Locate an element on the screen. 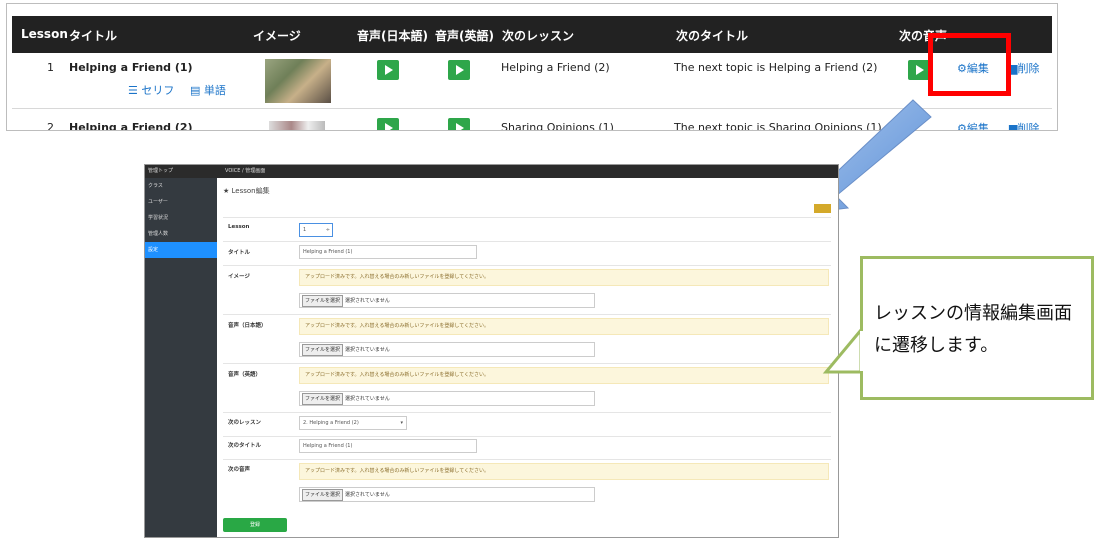  callout-text: レッスンの情報編集画面 に遷移します。 is located at coordinates (979, 330).